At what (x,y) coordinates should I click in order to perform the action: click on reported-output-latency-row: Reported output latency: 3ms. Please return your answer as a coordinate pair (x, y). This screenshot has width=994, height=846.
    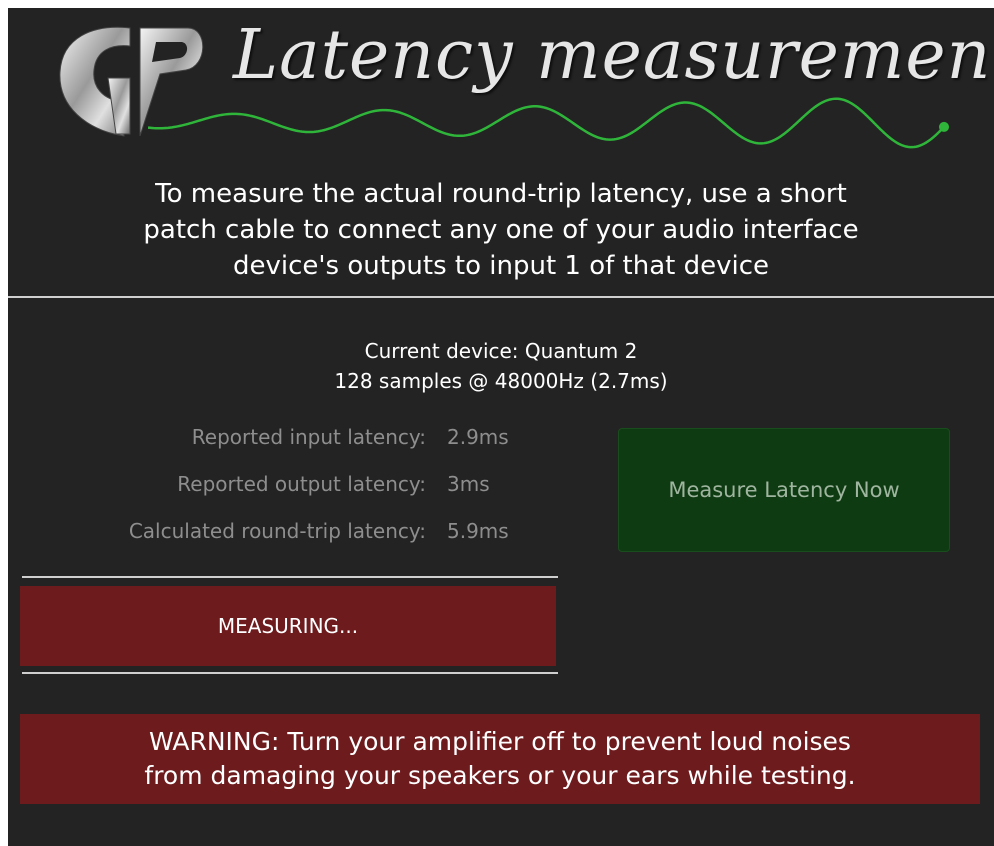
    Looking at the image, I should click on (288, 484).